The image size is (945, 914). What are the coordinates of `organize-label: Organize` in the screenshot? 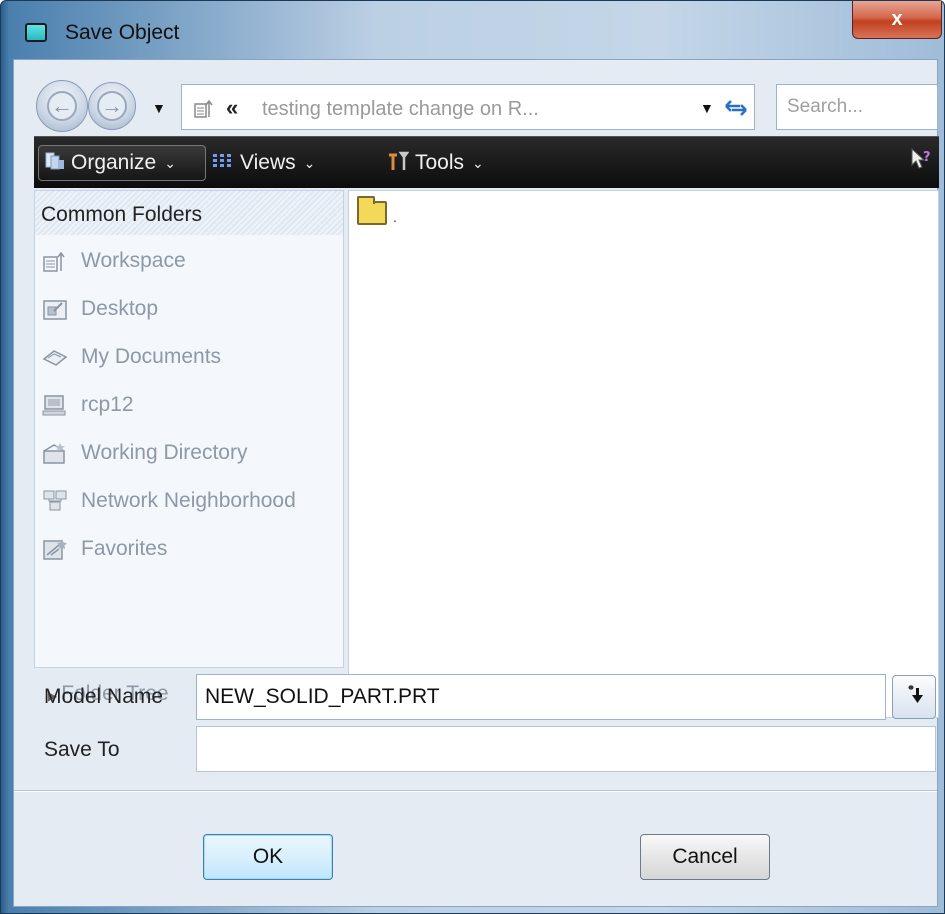 It's located at (114, 162).